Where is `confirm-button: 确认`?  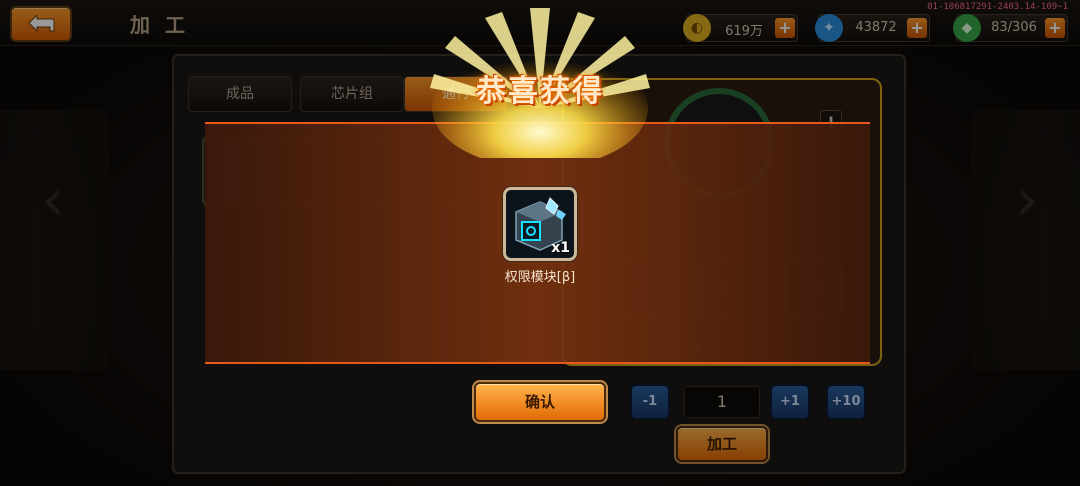
confirm-button: 确认 is located at coordinates (540, 402).